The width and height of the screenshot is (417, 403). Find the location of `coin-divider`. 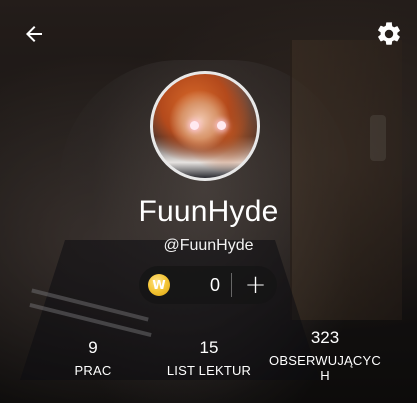

coin-divider is located at coordinates (231, 285).